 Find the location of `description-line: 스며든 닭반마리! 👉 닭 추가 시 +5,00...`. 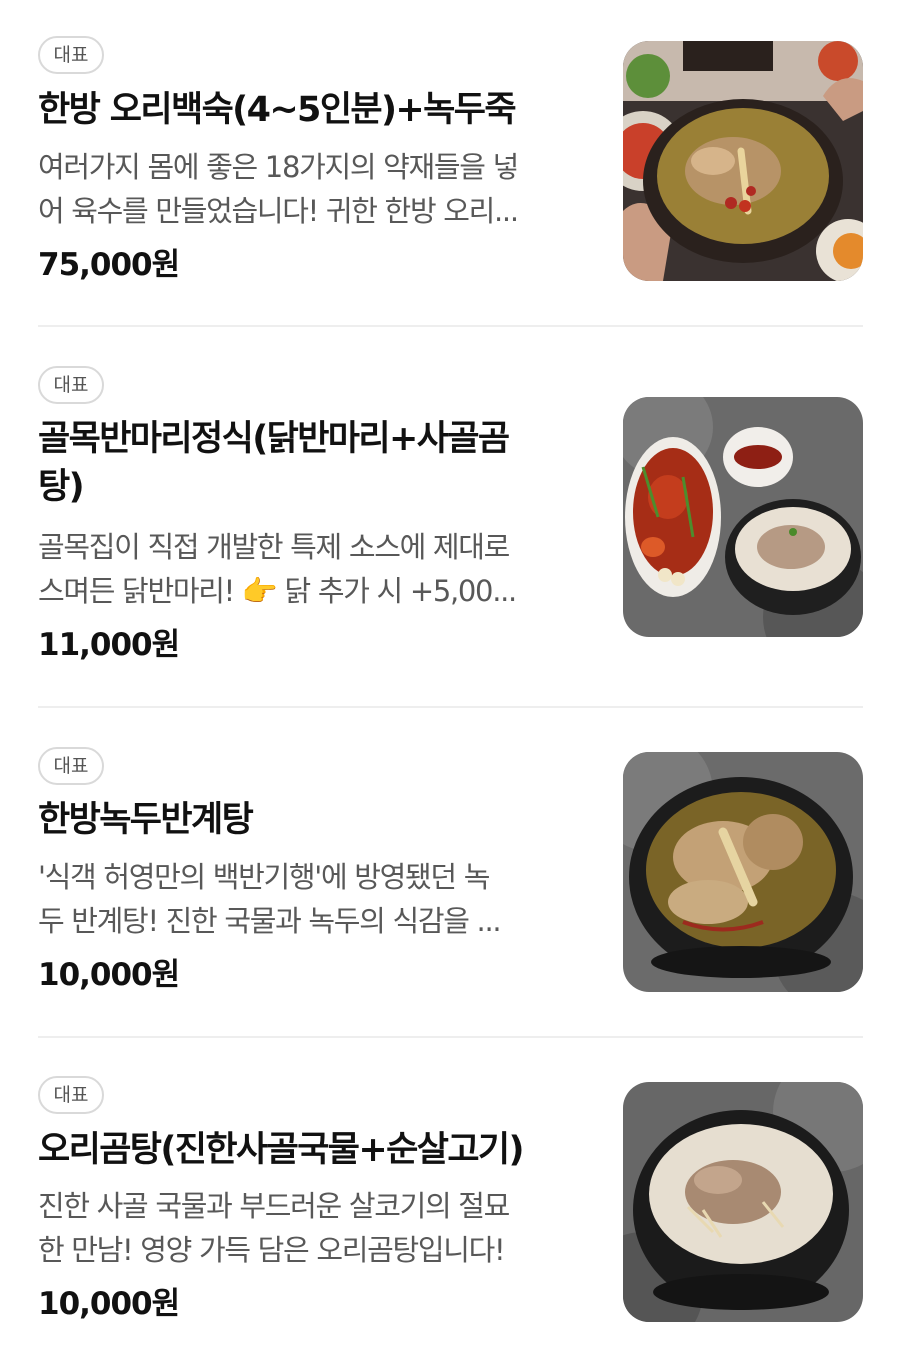

description-line: 스며든 닭반마리! 👉 닭 추가 시 +5,00... is located at coordinates (277, 591).